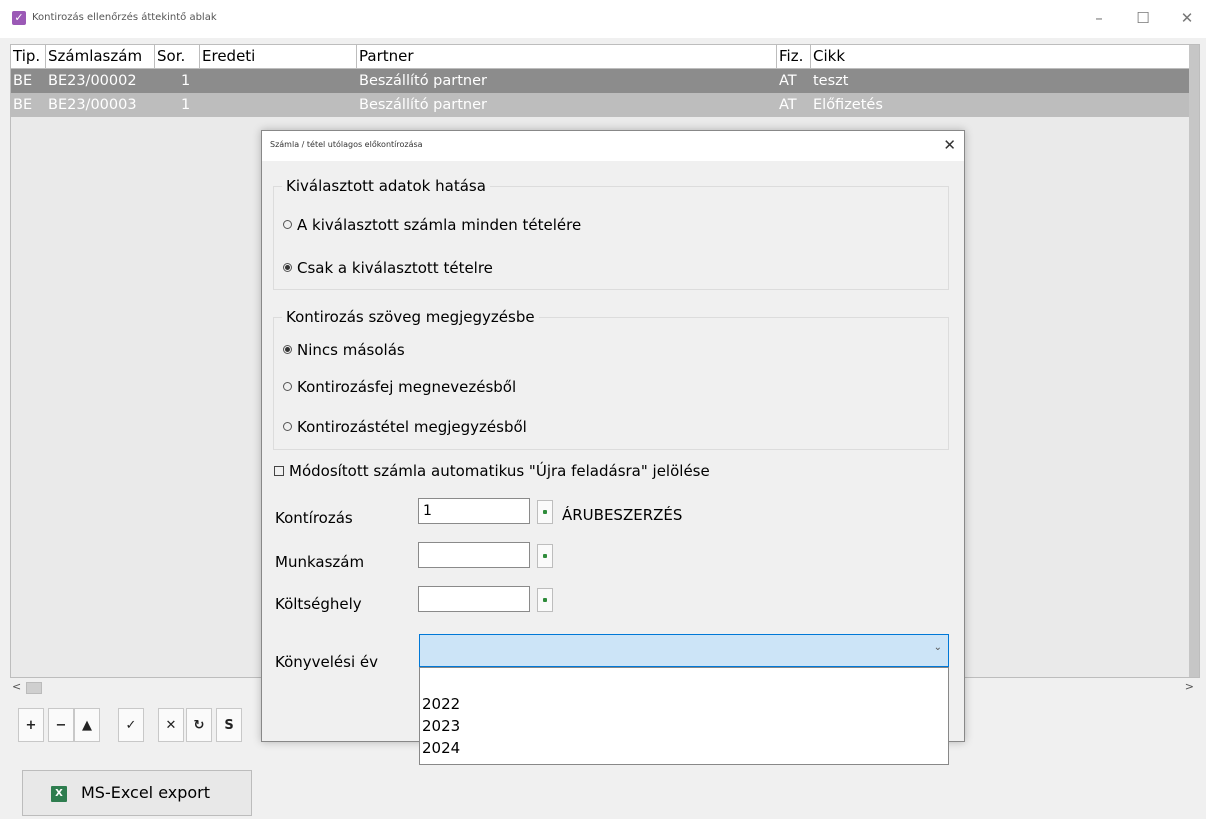 The image size is (1206, 819). I want to click on col-header-cikk: Cikk, so click(1000, 56).